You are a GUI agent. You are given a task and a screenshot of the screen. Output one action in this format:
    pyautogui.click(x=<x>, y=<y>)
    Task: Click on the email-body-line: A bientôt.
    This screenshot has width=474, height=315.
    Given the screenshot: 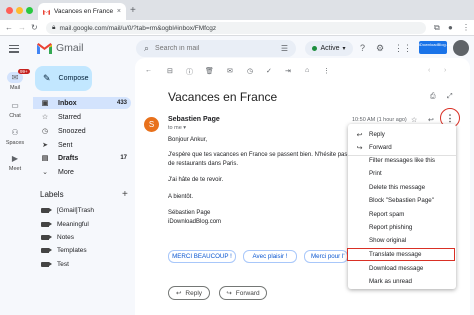 What is the action you would take?
    pyautogui.click(x=181, y=197)
    